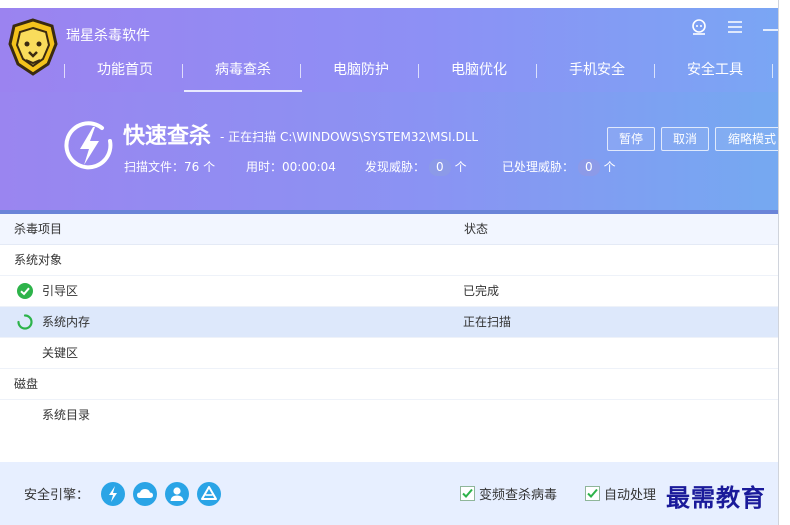  What do you see at coordinates (597, 73) in the screenshot?
I see `tab-mobile-security: 手机安全` at bounding box center [597, 73].